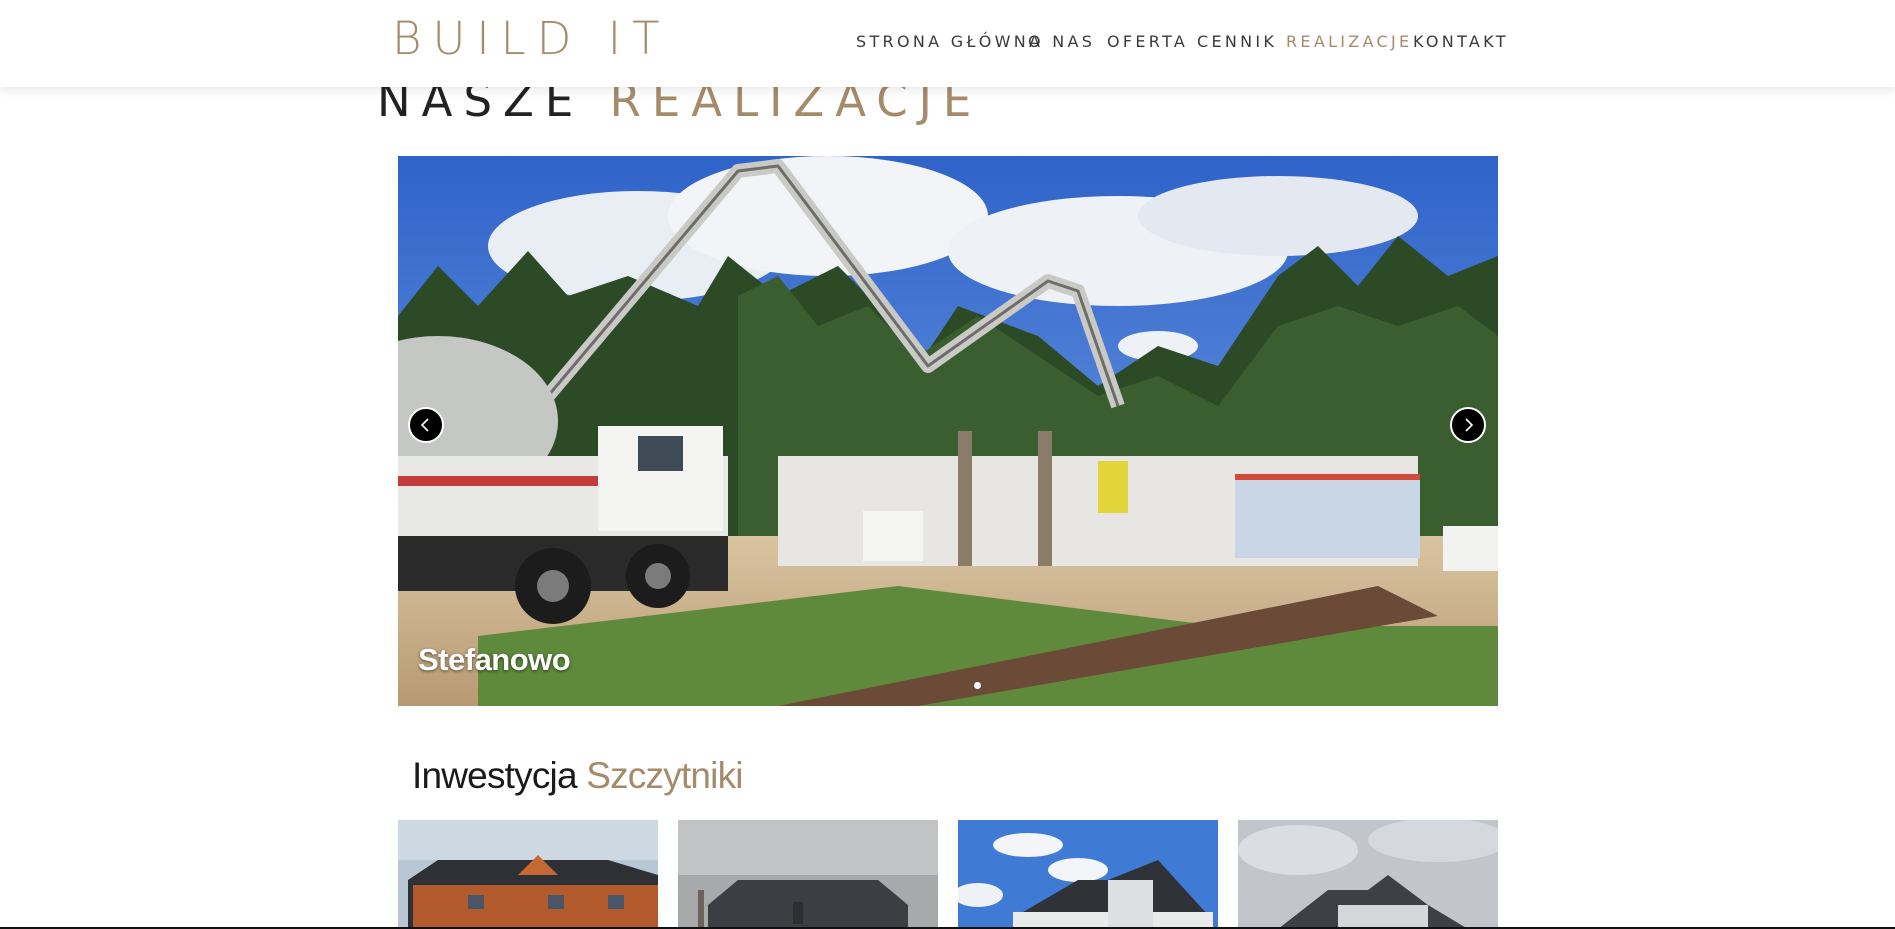 This screenshot has width=1895, height=929. I want to click on investment-title-part1: Inwestycja, so click(495, 775).